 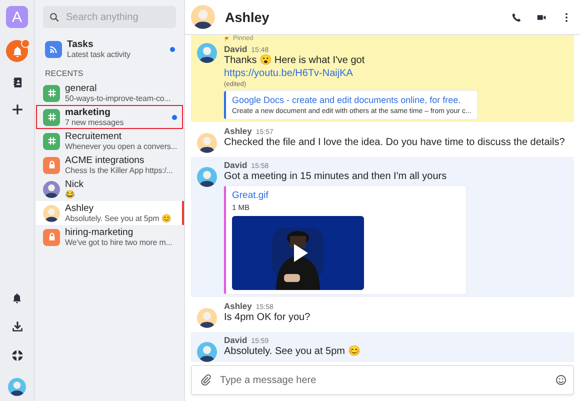 I want to click on play-icon, so click(x=301, y=253).